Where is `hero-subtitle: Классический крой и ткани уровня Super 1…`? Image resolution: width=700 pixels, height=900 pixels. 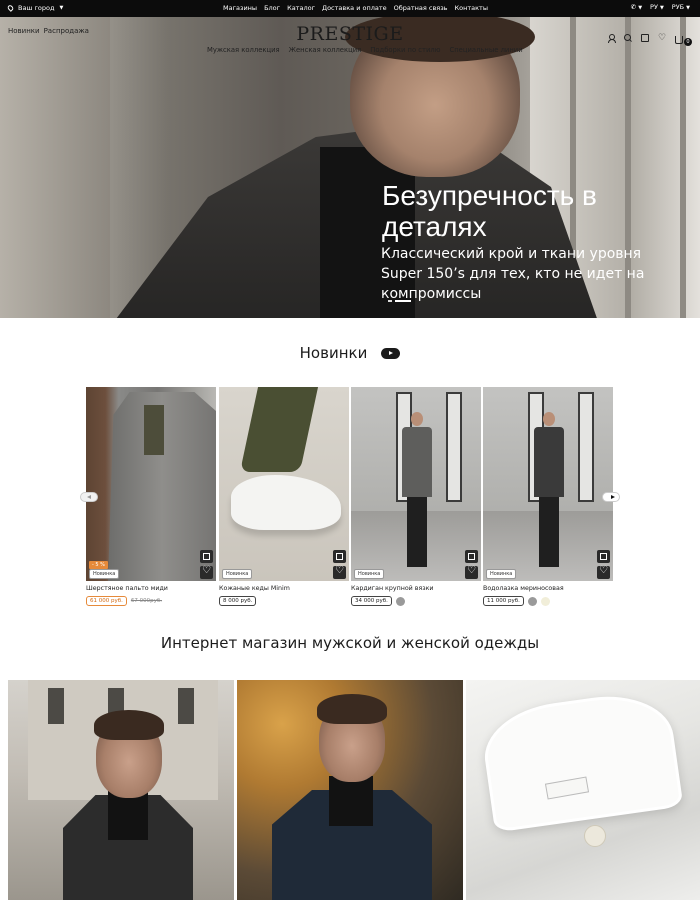
hero-subtitle: Классический крой и ткани уровня Super 1… is located at coordinates (513, 274).